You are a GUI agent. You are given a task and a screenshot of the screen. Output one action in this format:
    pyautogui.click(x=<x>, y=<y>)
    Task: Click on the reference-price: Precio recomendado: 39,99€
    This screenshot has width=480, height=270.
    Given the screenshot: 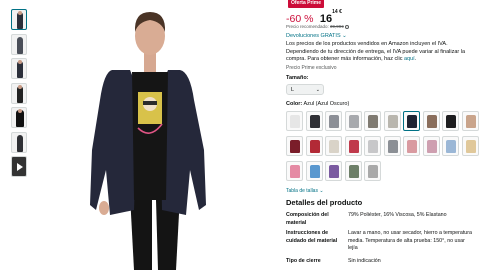 What is the action you would take?
    pyautogui.click(x=318, y=26)
    